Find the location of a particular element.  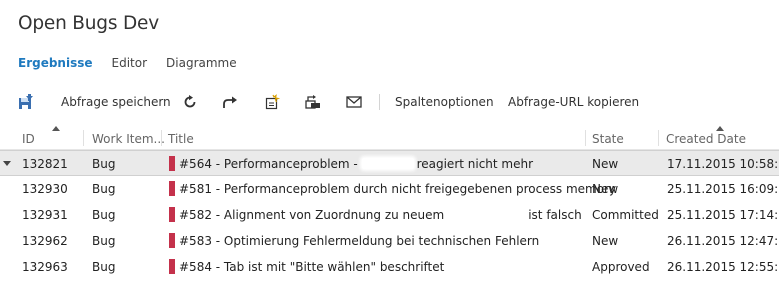

refresh-icon is located at coordinates (190, 102).